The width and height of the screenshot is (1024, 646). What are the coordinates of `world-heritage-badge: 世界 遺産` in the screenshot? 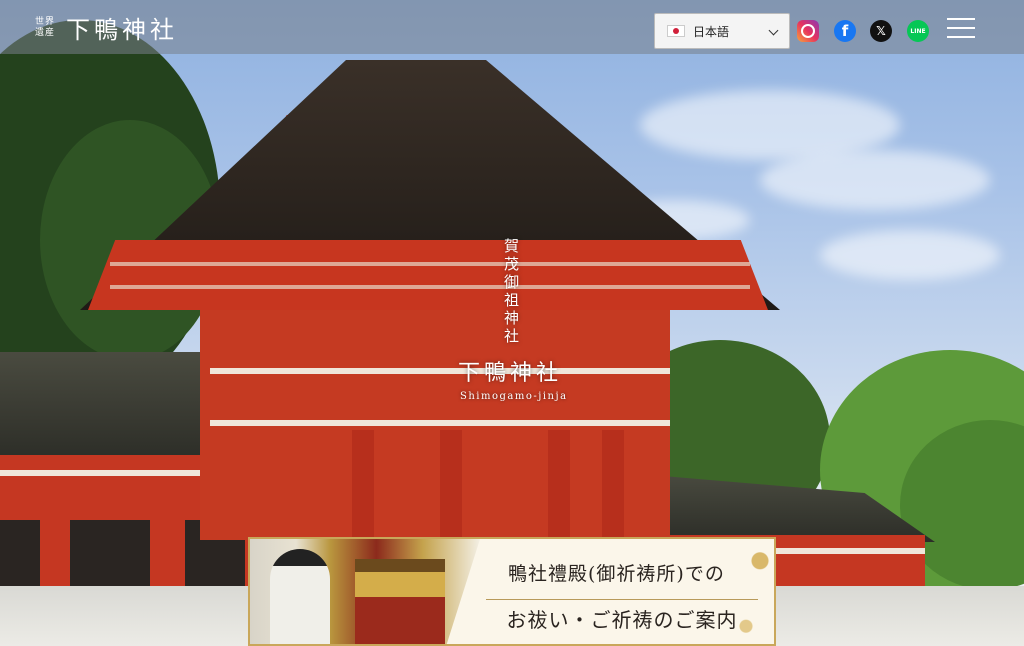 It's located at (45, 28).